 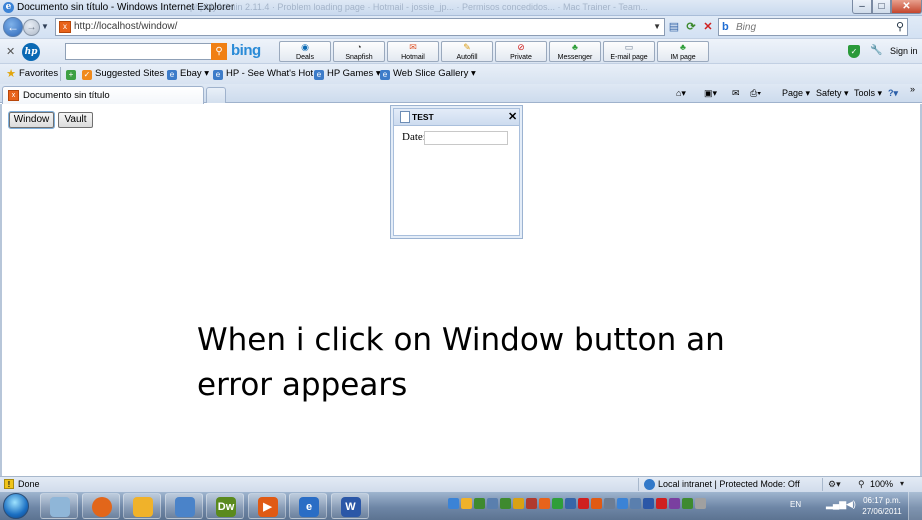 I want to click on favorites-button: ★ Favorites, so click(x=32, y=74).